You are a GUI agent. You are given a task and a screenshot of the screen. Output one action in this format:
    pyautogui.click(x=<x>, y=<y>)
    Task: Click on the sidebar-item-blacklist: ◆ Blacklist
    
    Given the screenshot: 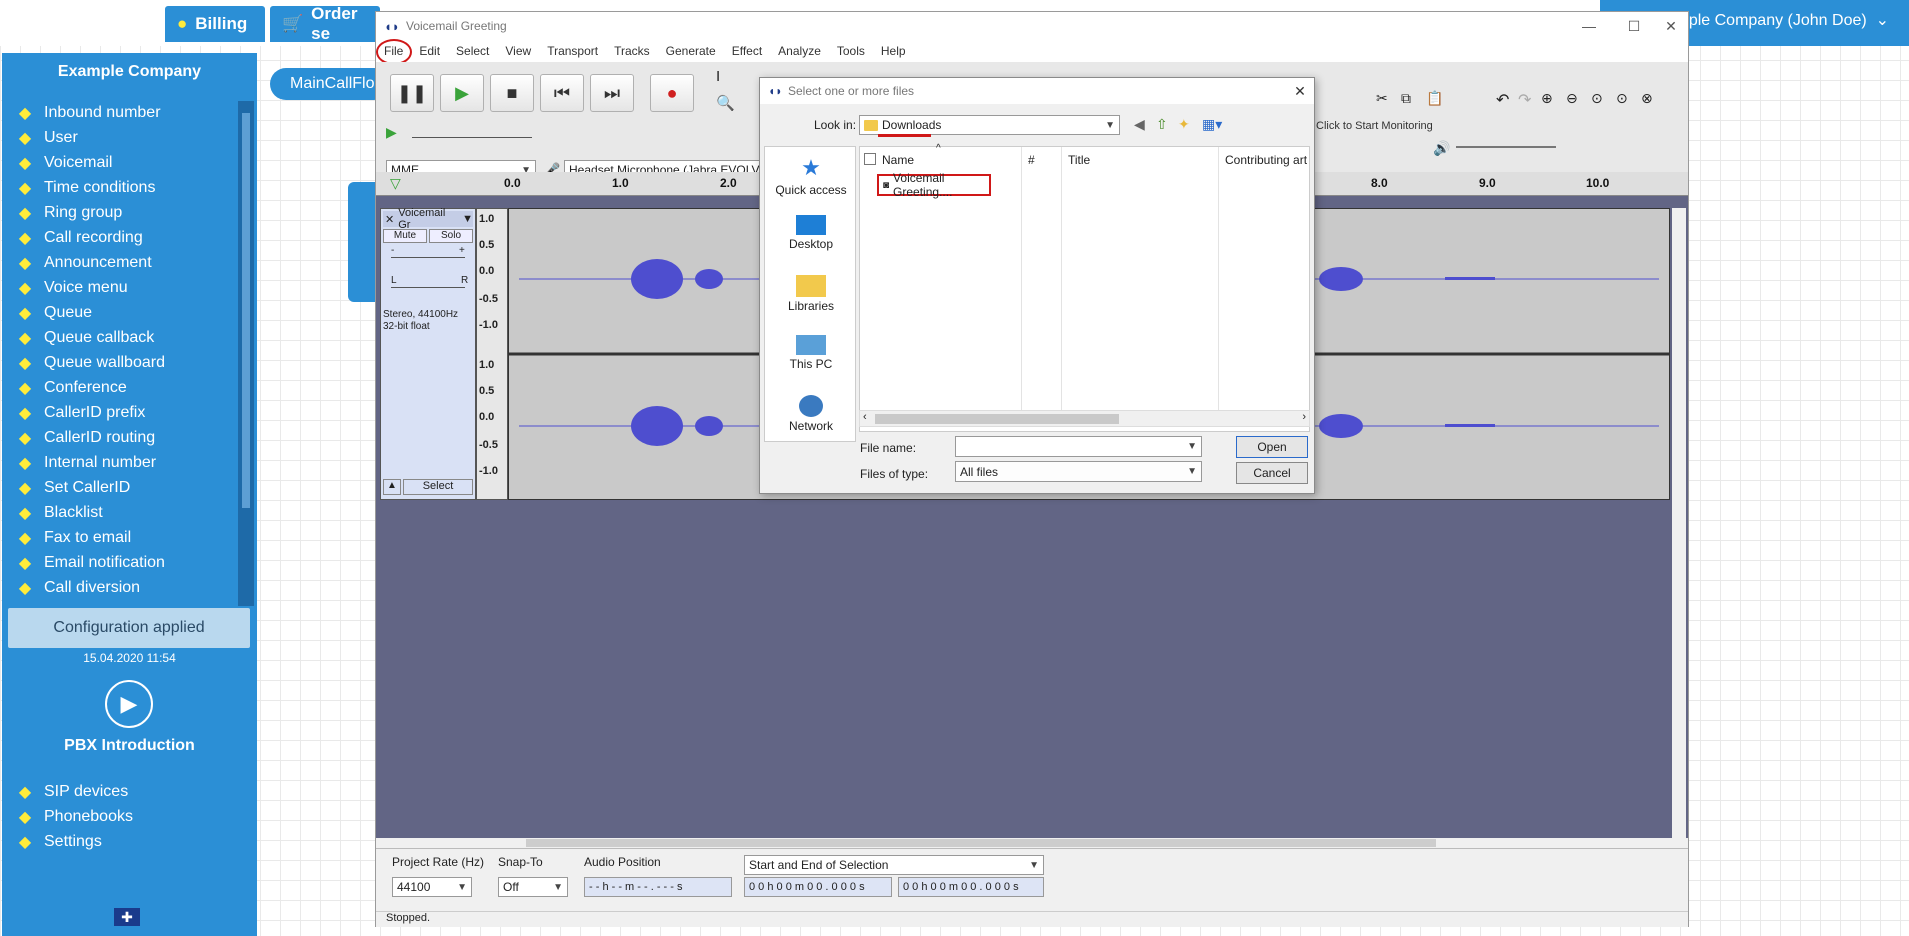 What is the action you would take?
    pyautogui.click(x=126, y=512)
    